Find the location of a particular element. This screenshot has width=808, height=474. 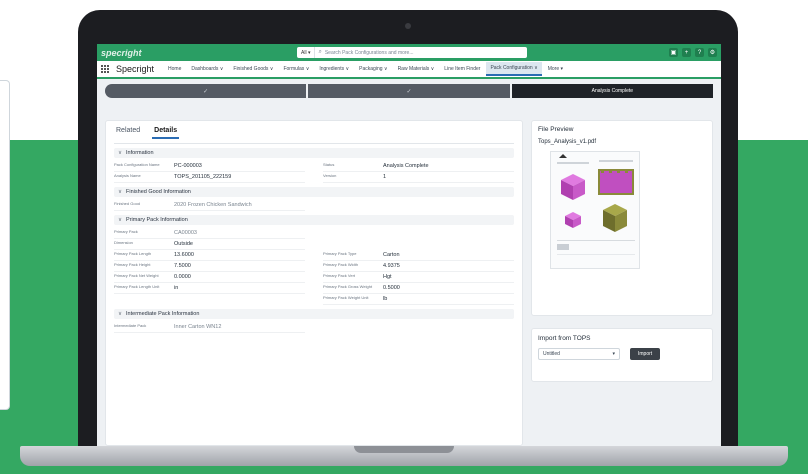

import-select: Untitled ▾ is located at coordinates (579, 354).